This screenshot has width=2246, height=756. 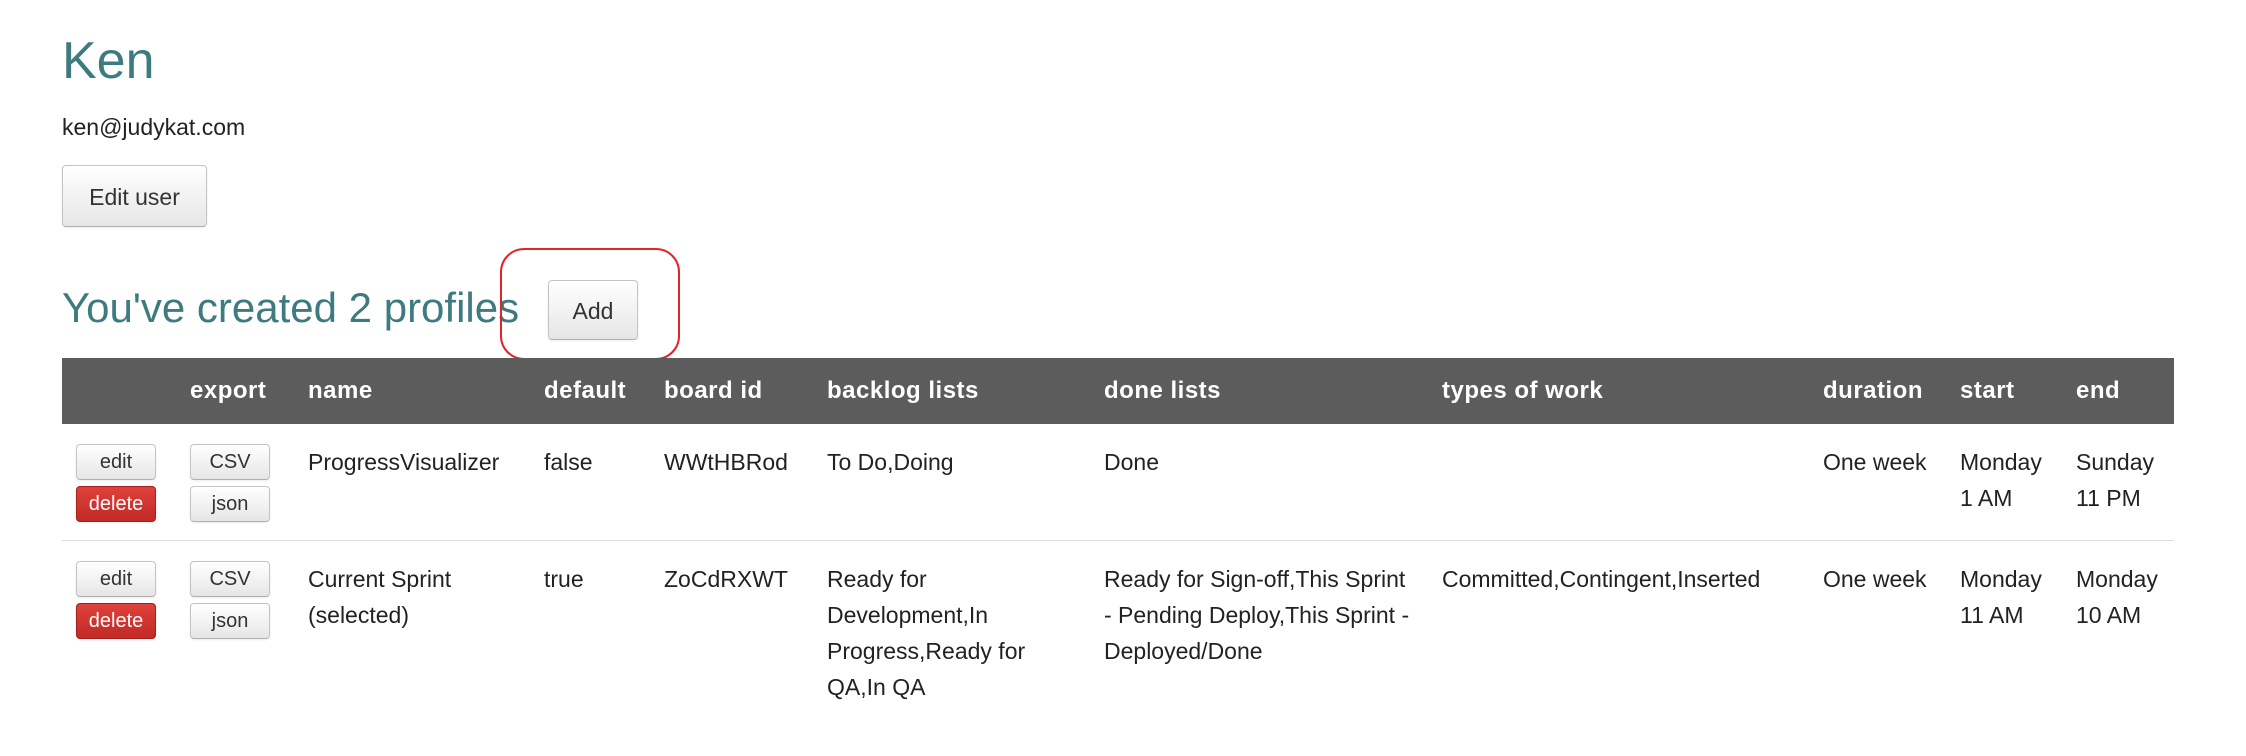 What do you see at coordinates (1620, 391) in the screenshot?
I see `header-types-of-work: types of work` at bounding box center [1620, 391].